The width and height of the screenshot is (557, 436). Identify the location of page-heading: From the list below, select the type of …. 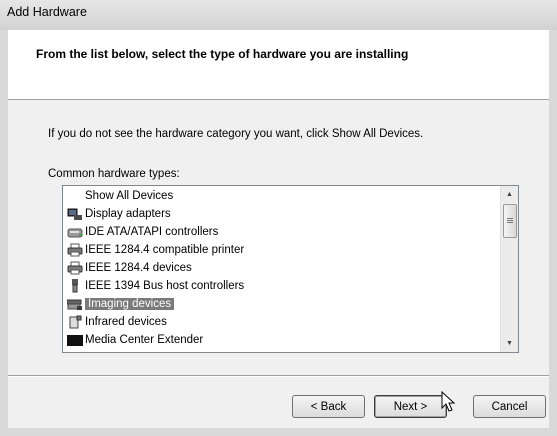
(222, 54).